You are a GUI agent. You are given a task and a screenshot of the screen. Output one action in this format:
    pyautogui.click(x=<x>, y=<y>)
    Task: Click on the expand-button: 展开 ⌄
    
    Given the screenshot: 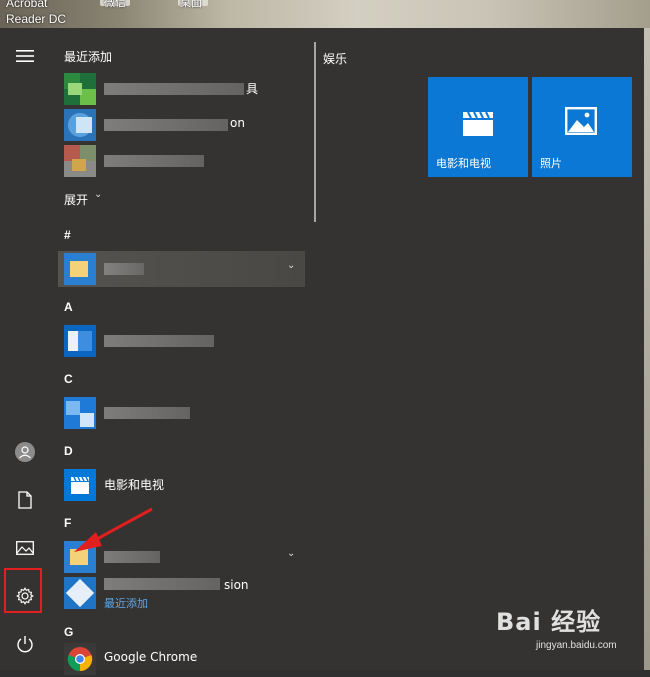 What is the action you would take?
    pyautogui.click(x=94, y=198)
    